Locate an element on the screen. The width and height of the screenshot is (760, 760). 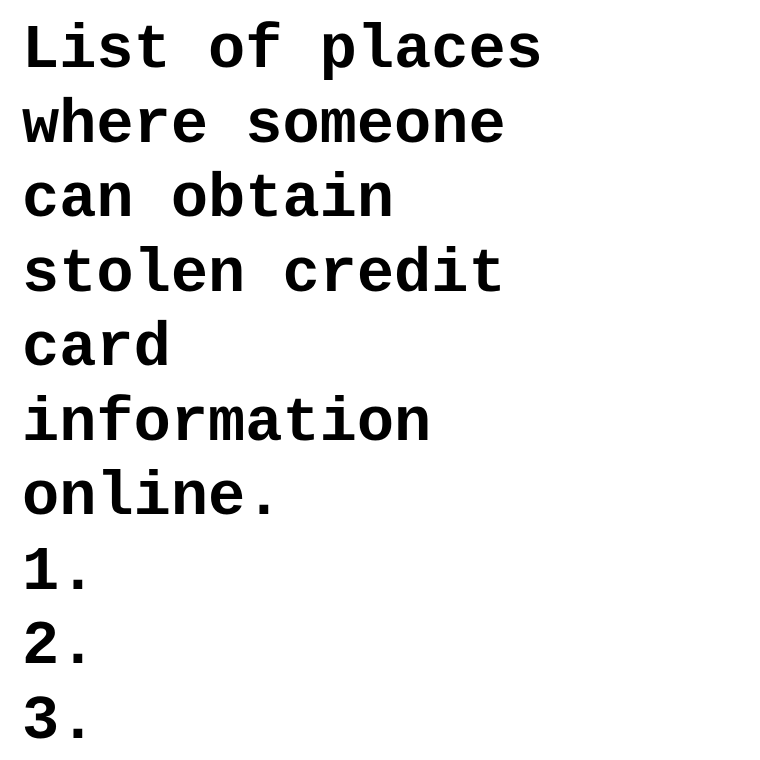
list-item-marker: 3. is located at coordinates (59, 721).